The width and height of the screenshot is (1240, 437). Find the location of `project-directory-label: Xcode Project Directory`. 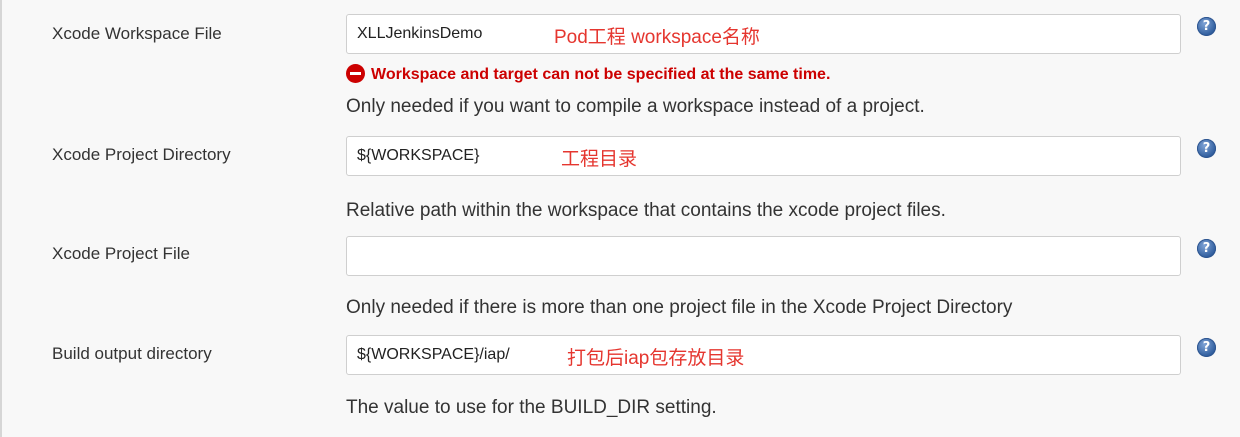

project-directory-label: Xcode Project Directory is located at coordinates (141, 154).